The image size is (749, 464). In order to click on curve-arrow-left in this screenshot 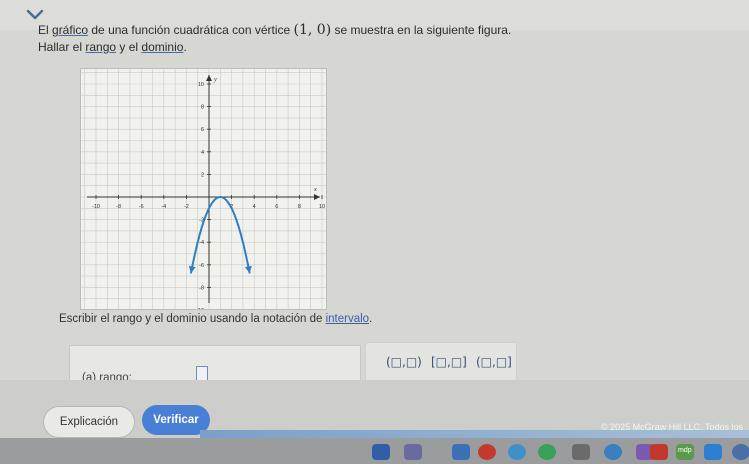, I will do `click(192, 269)`.